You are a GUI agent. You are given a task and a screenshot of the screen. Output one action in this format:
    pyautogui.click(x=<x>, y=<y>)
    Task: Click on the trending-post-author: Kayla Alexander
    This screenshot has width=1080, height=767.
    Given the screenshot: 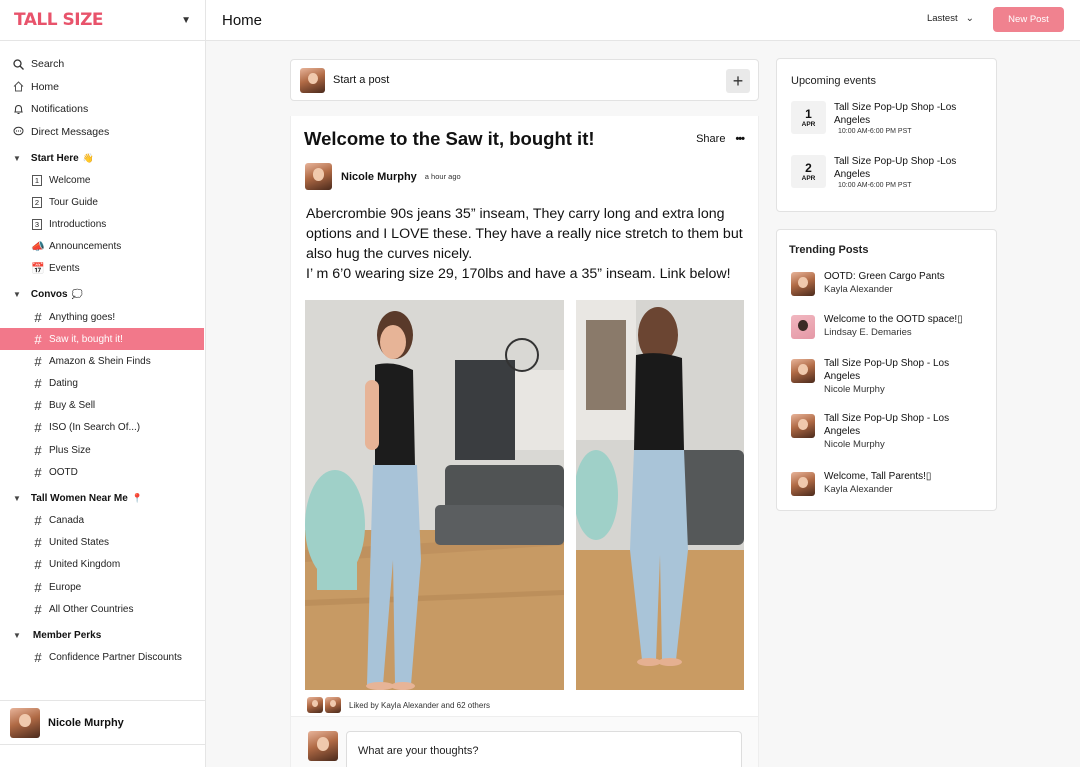 What is the action you would take?
    pyautogui.click(x=858, y=289)
    